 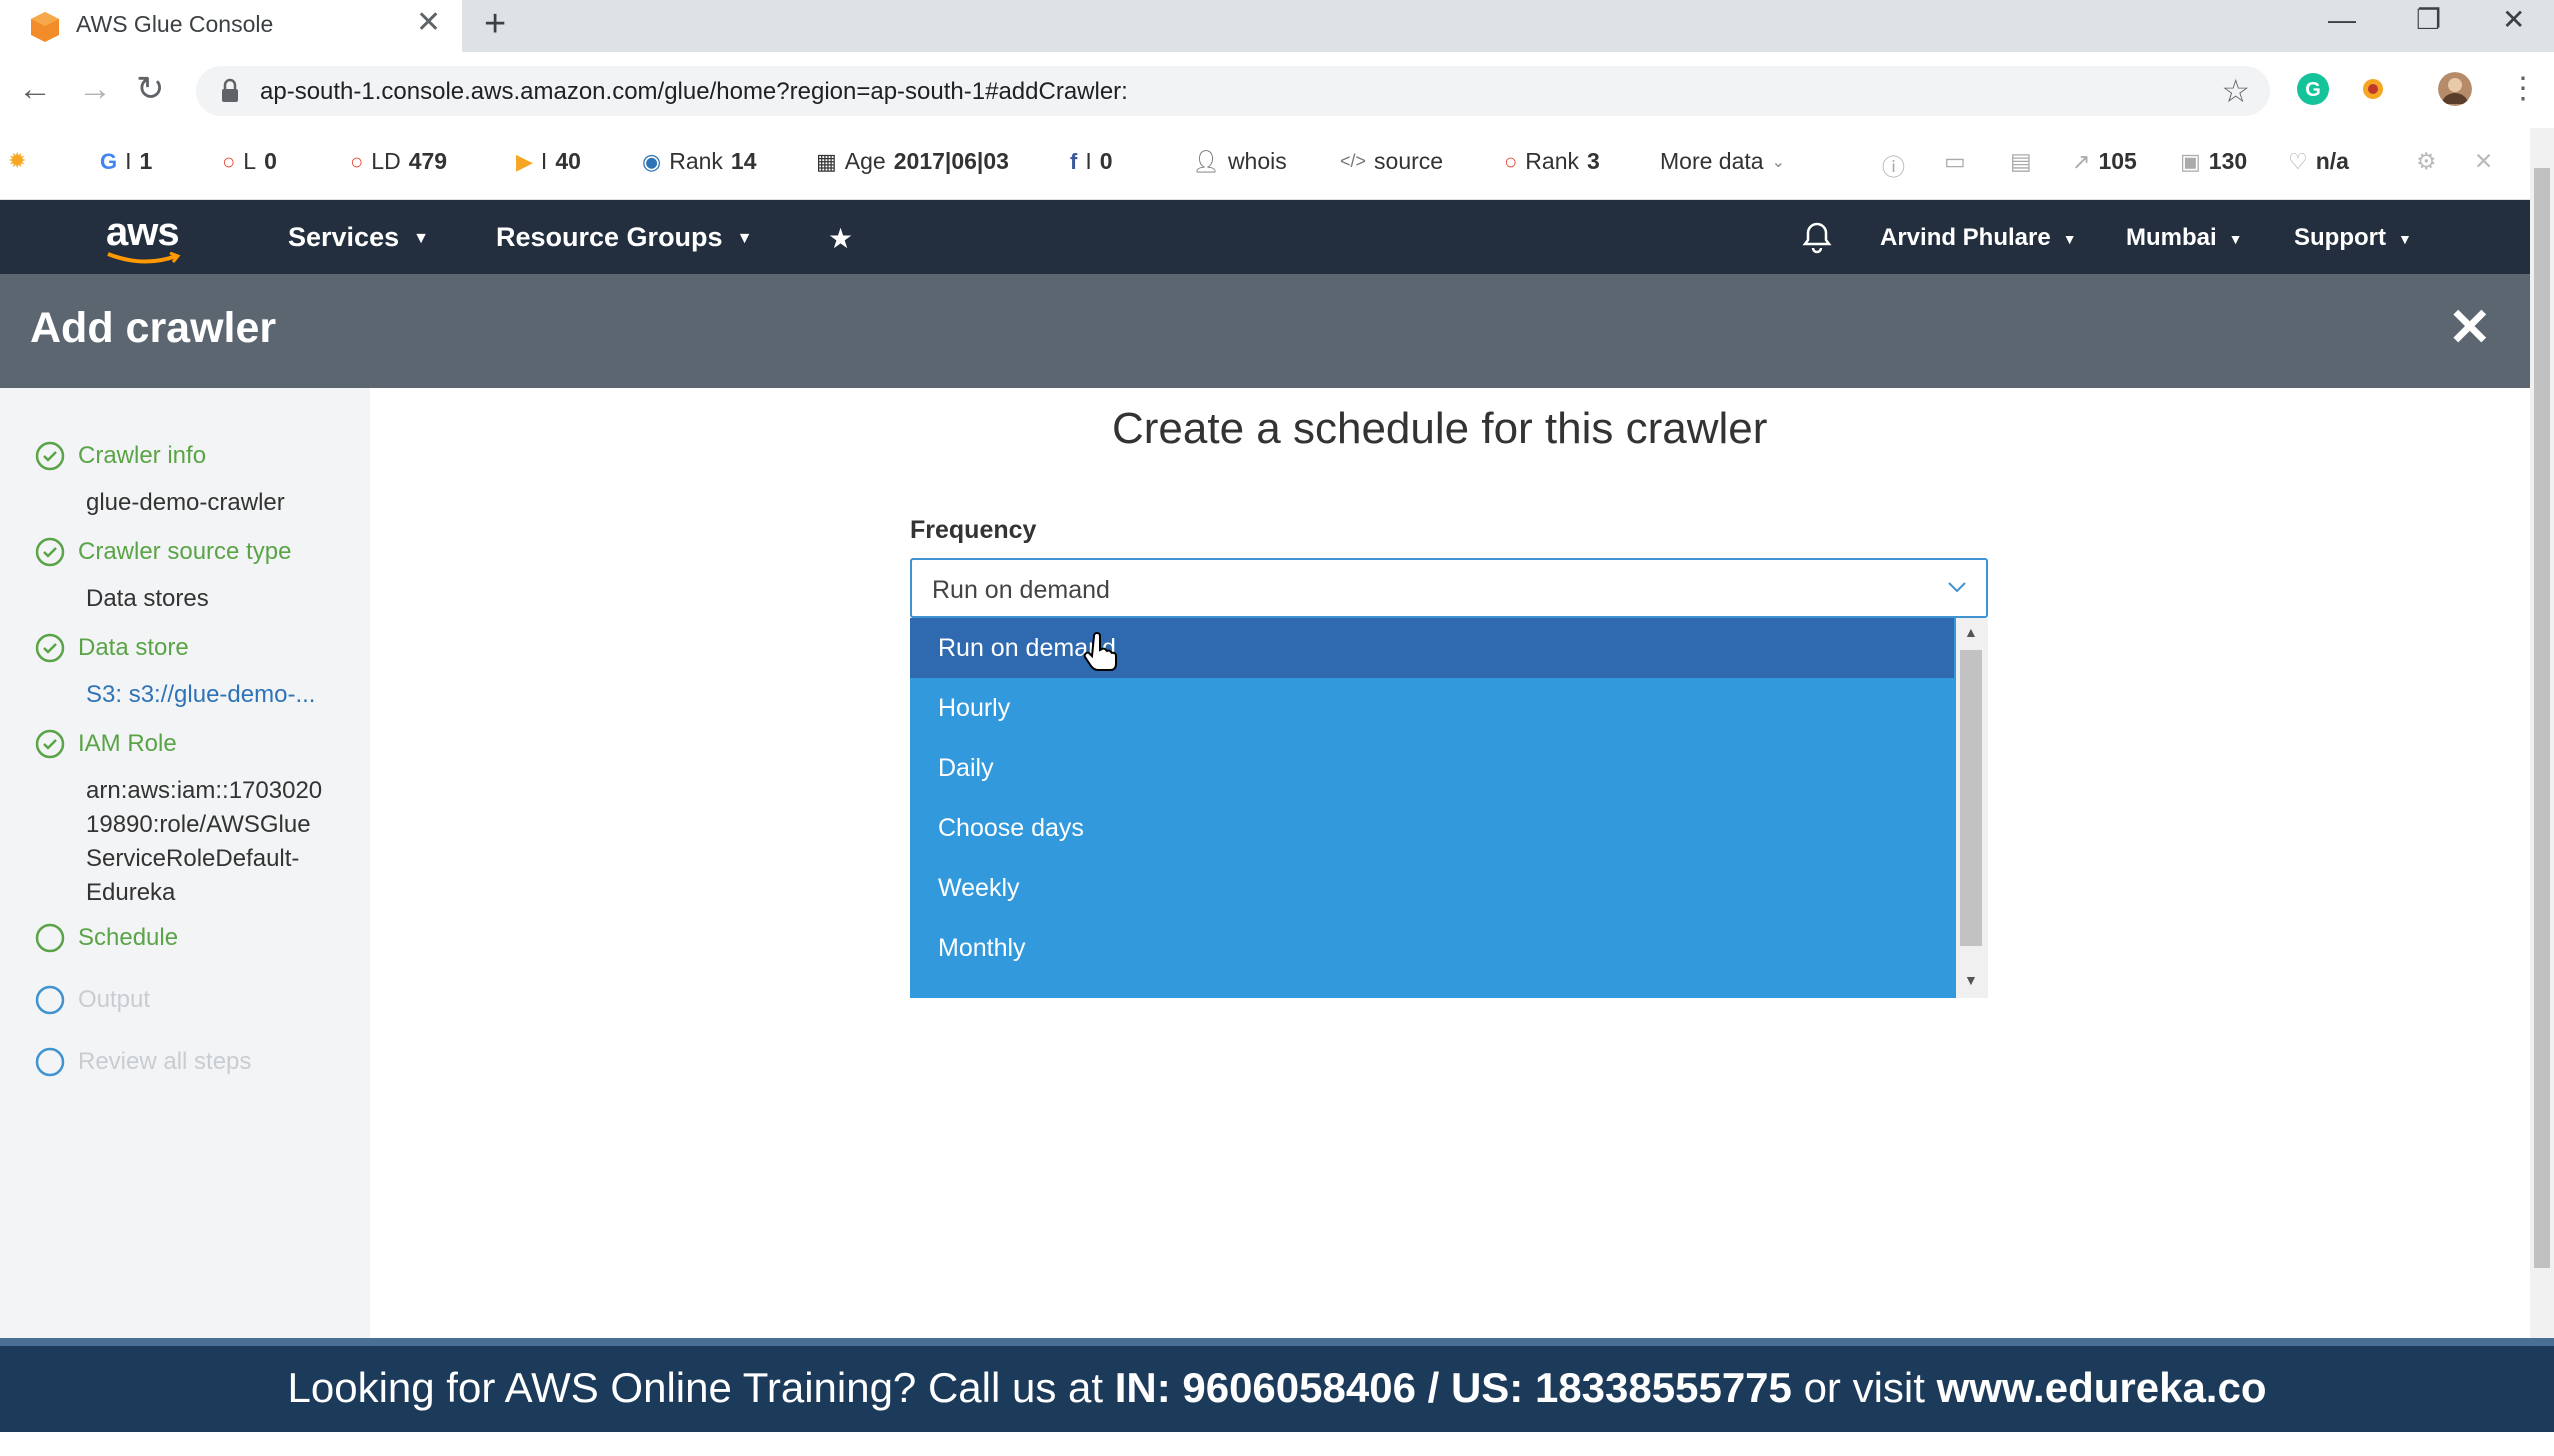 What do you see at coordinates (840, 238) in the screenshot?
I see `pin-icon: ★` at bounding box center [840, 238].